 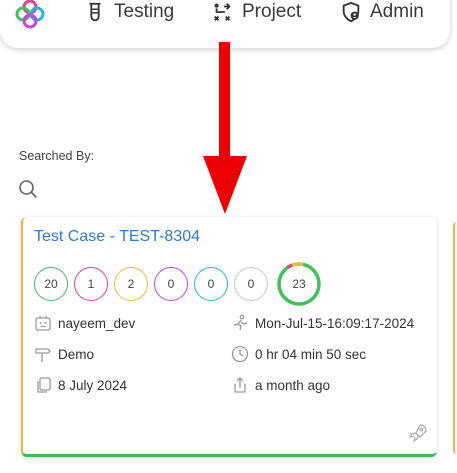 I want to click on nav-project: Project, so click(x=256, y=12).